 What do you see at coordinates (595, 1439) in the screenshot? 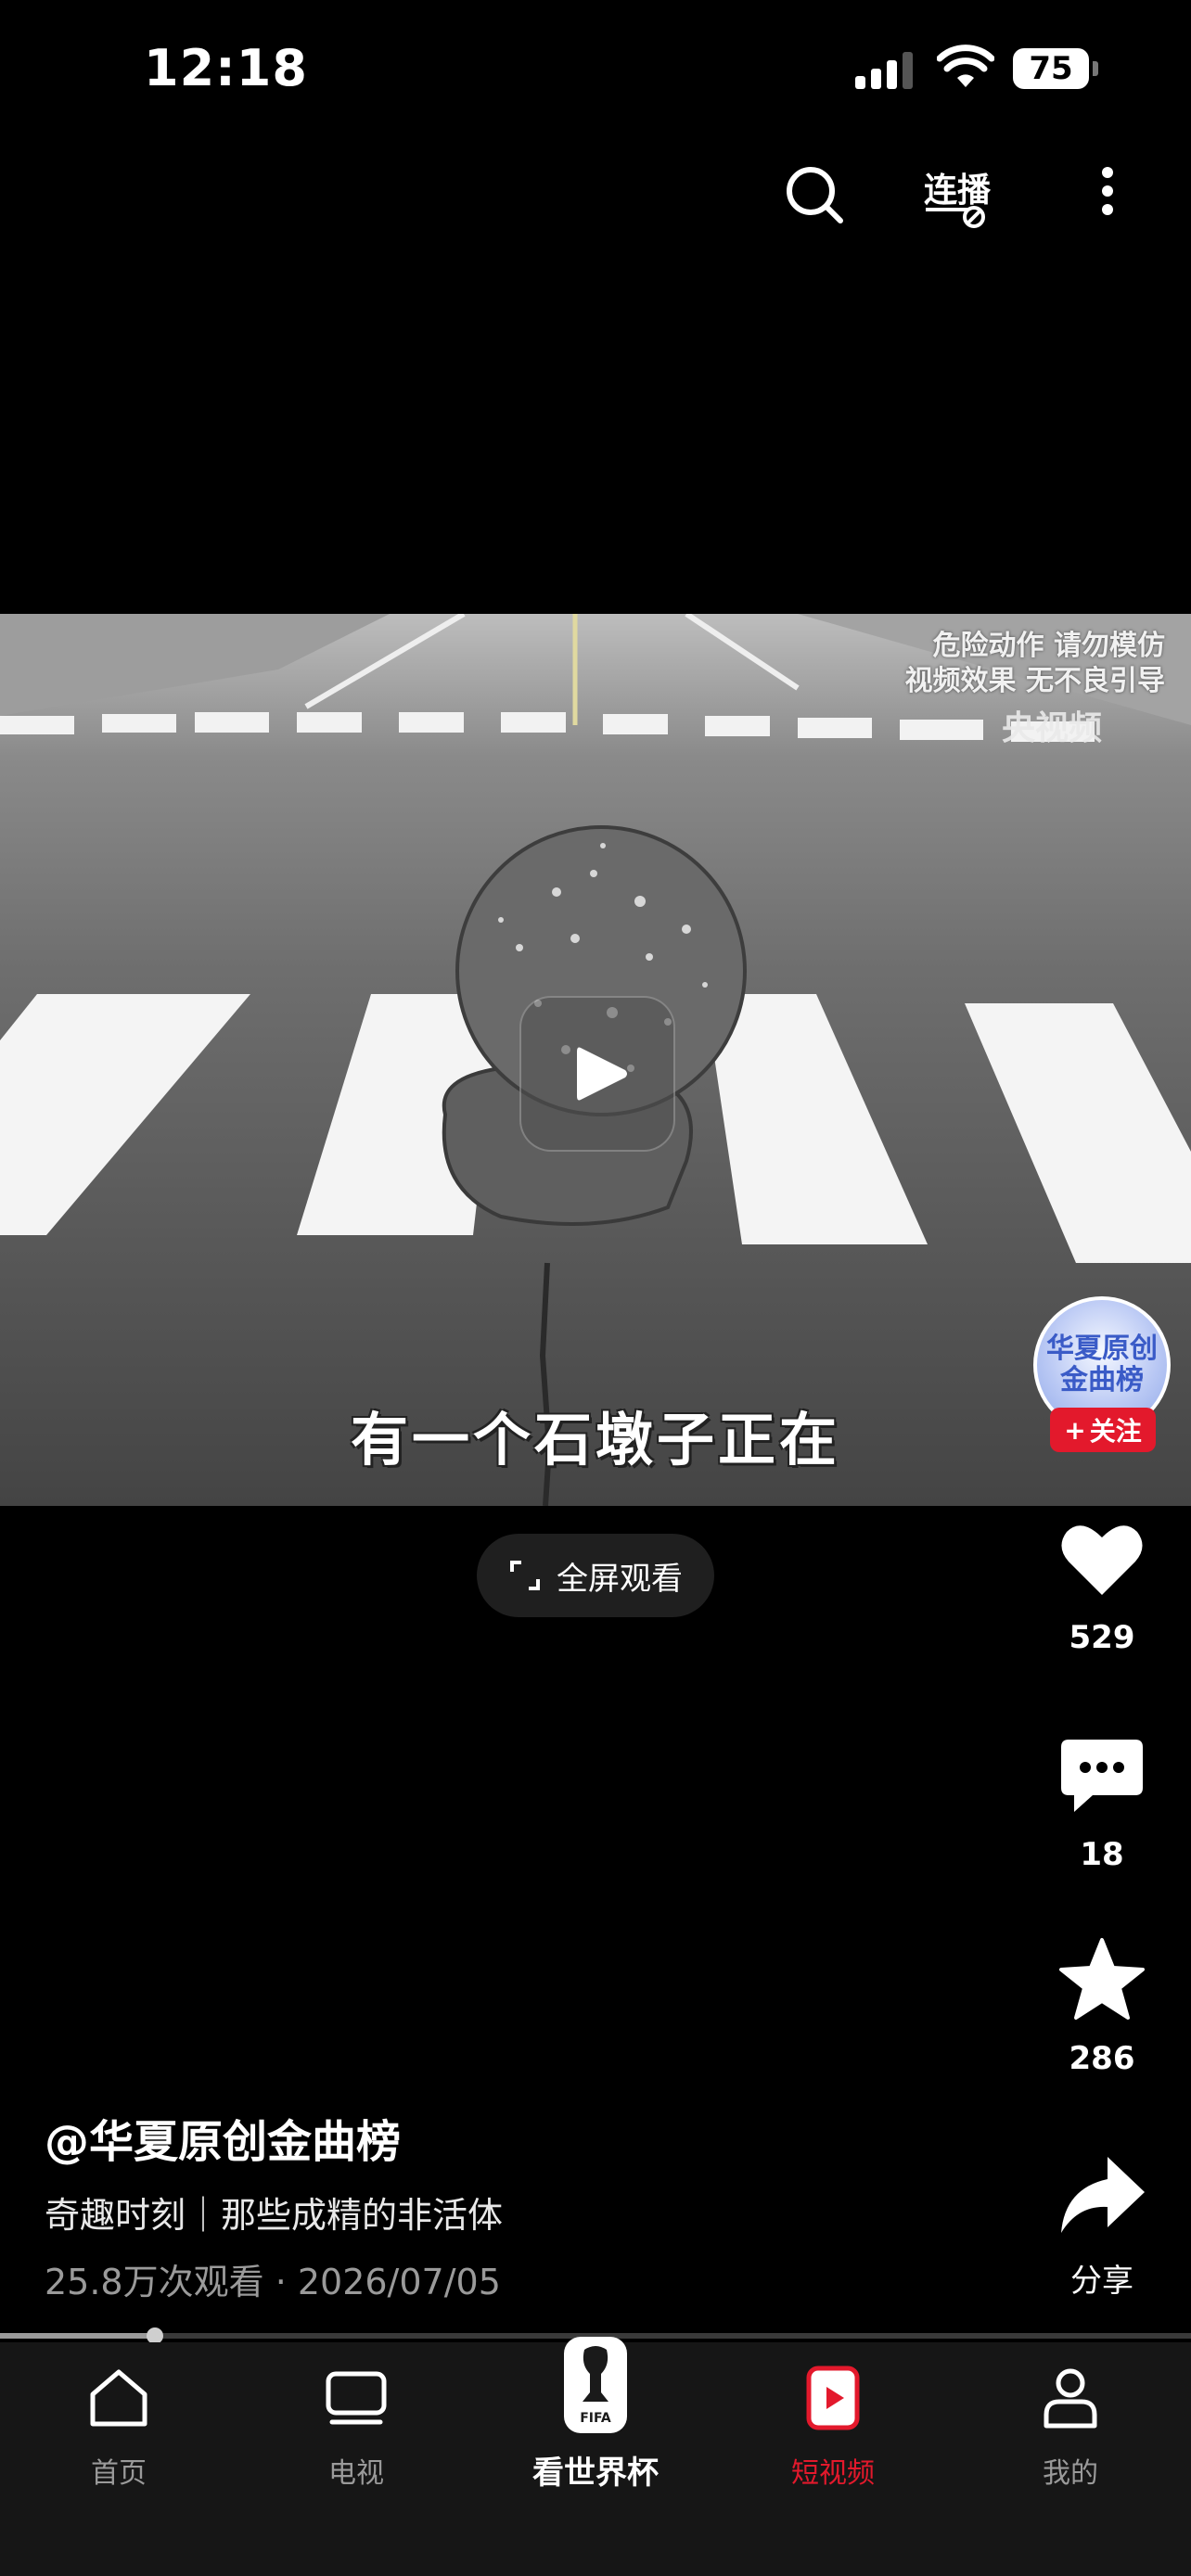
I see `video-subtitle: 有一个石墩子正在` at bounding box center [595, 1439].